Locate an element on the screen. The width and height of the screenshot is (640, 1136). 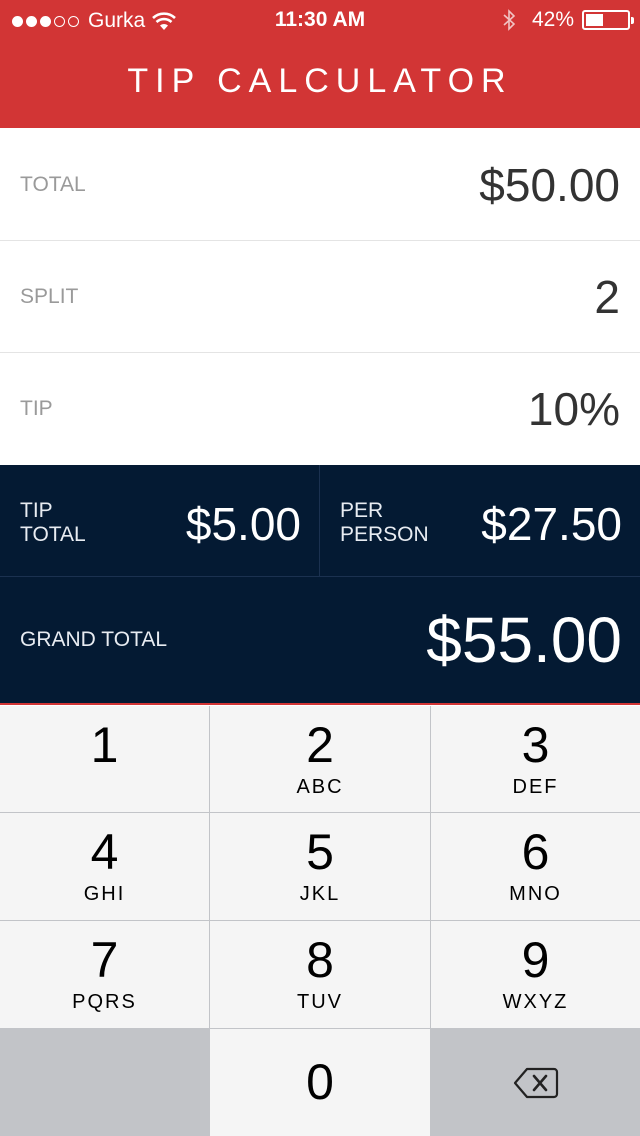
split-label: SPLIT is located at coordinates (49, 296).